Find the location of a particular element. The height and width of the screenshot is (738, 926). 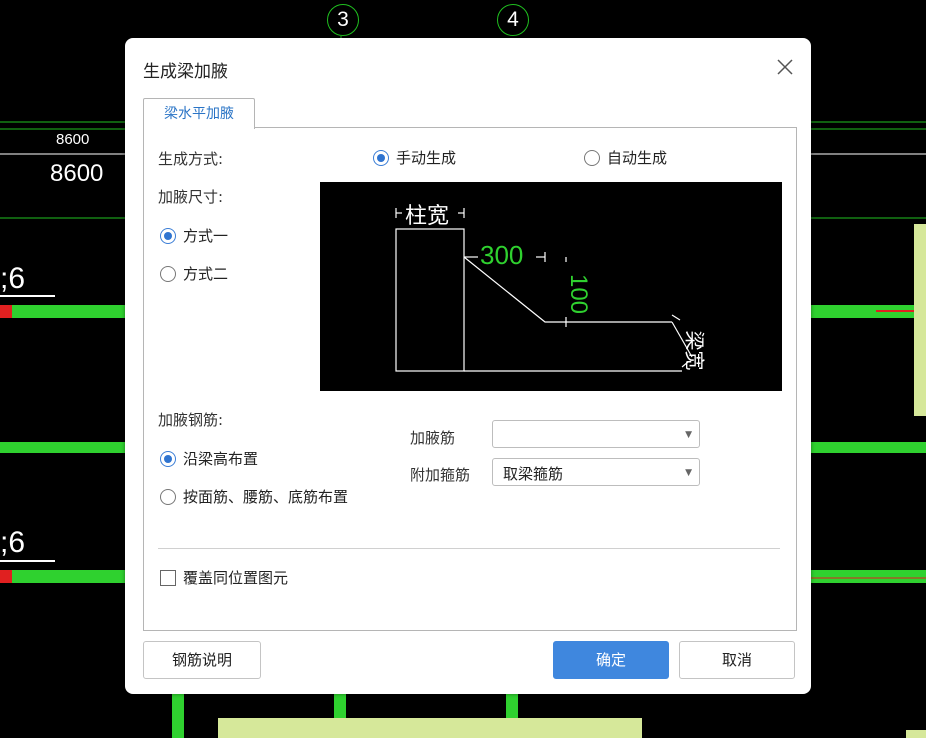

radio-manual-dot is located at coordinates (381, 157).